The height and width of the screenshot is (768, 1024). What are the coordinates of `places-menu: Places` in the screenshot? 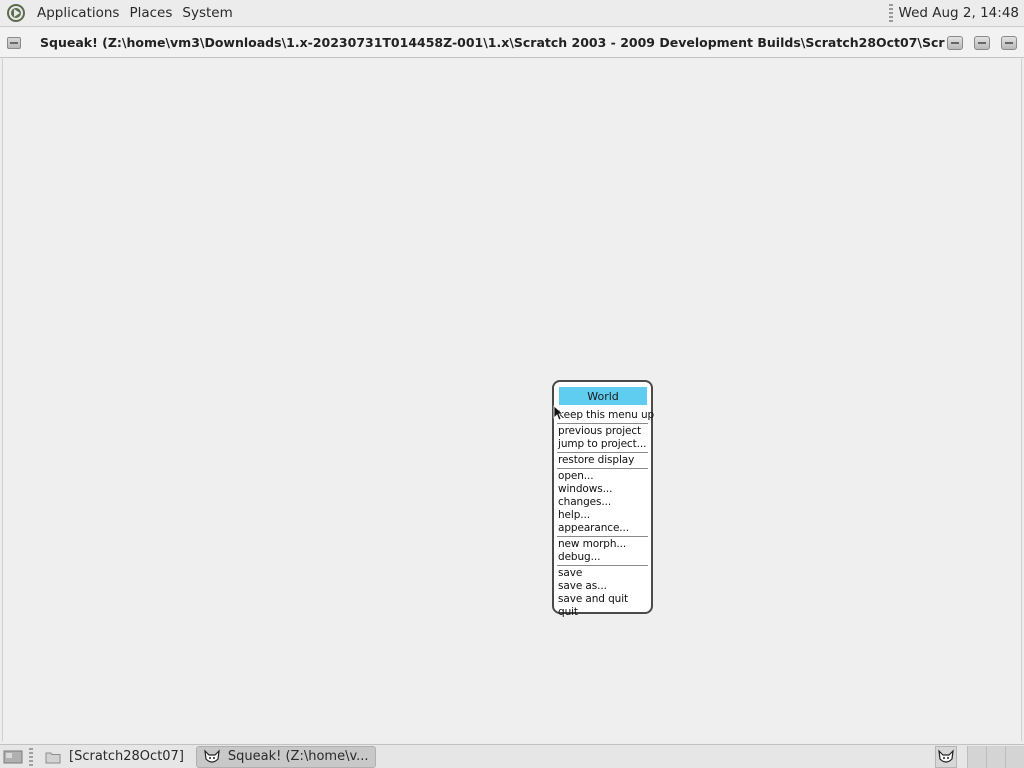 It's located at (150, 13).